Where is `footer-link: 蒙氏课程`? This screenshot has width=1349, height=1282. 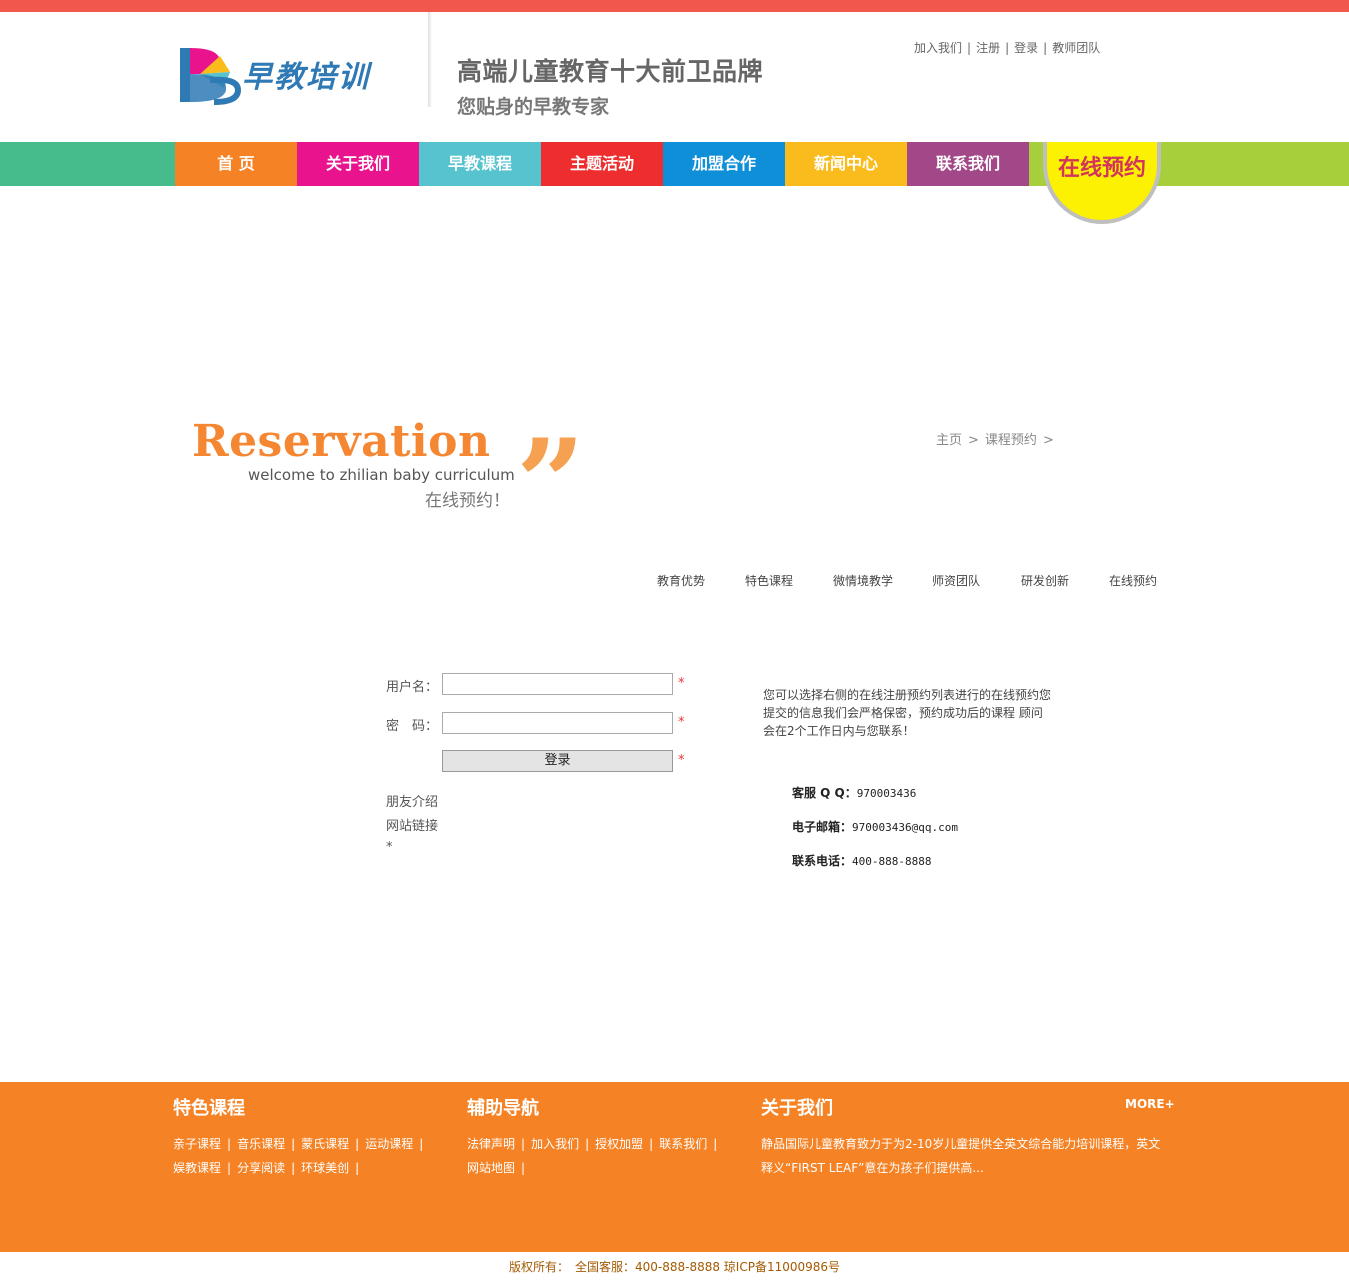
footer-link: 蒙氏课程 is located at coordinates (325, 1144).